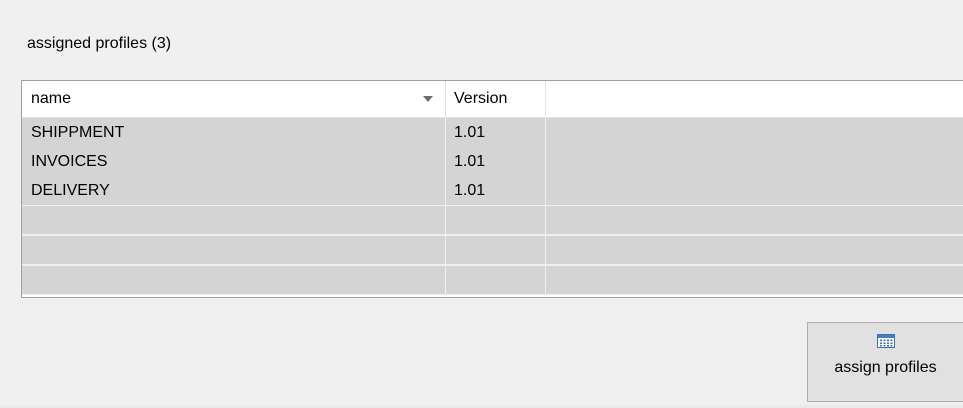 The width and height of the screenshot is (963, 408). I want to click on grid-table-icon, so click(885, 341).